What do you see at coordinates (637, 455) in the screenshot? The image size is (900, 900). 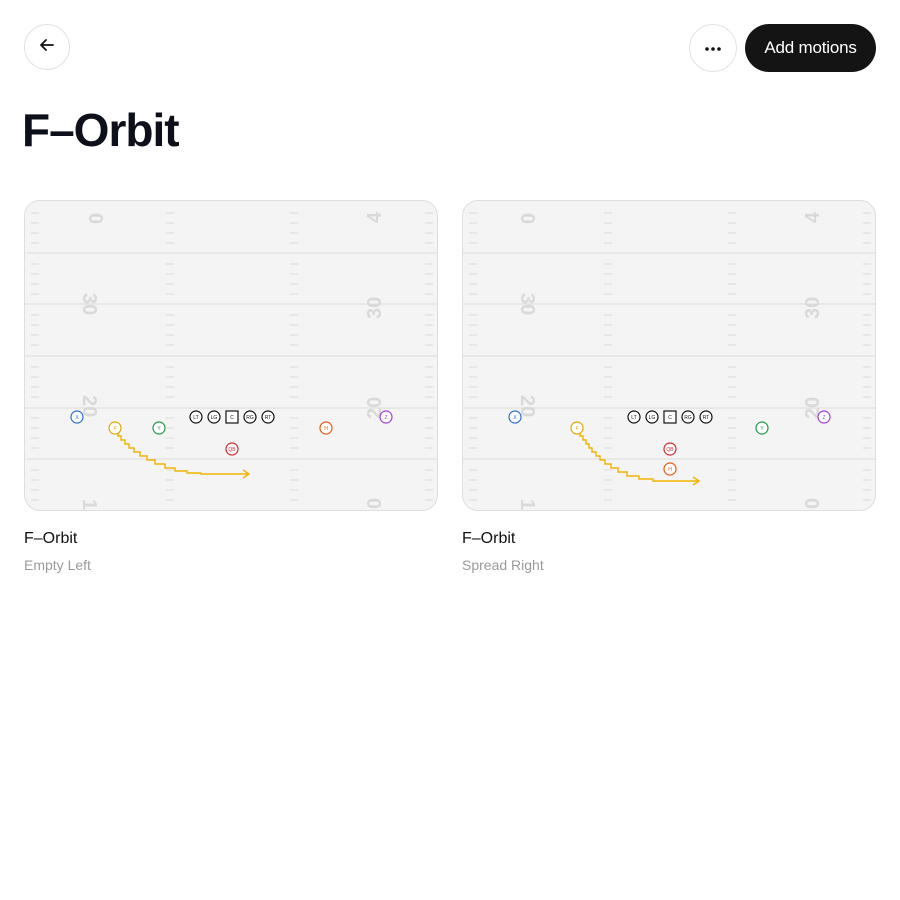 I see `motion-path` at bounding box center [637, 455].